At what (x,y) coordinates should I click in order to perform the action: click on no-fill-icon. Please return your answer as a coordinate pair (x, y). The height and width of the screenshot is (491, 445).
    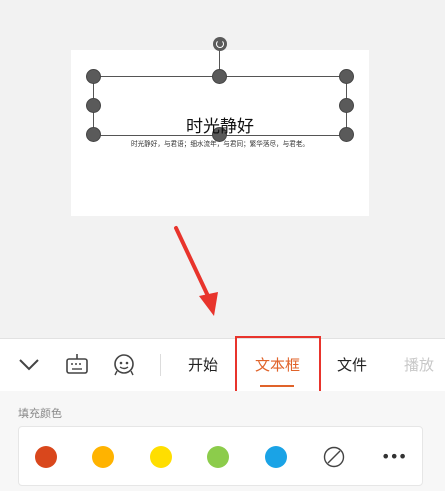
    Looking at the image, I should click on (334, 457).